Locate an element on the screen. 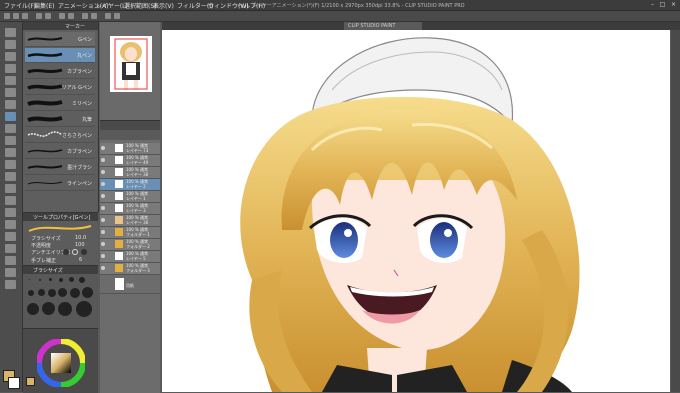  menu-file: ファイル(F) is located at coordinates (20, 5).